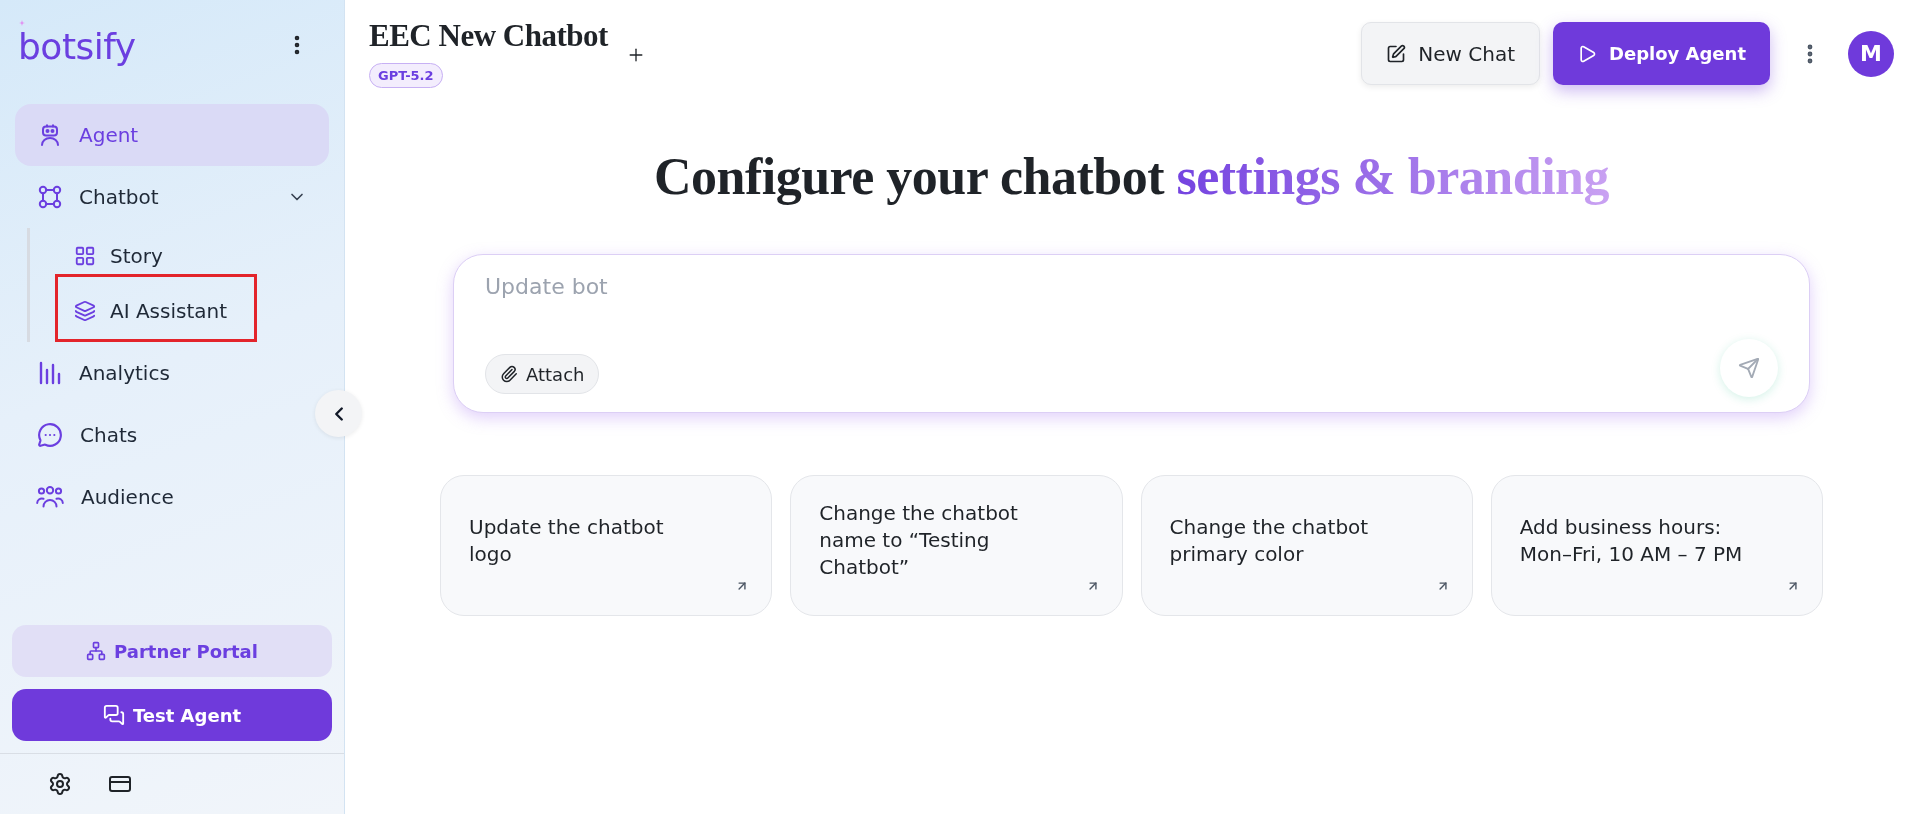  Describe the element at coordinates (77, 47) in the screenshot. I see `brand-logo: botsify` at that location.